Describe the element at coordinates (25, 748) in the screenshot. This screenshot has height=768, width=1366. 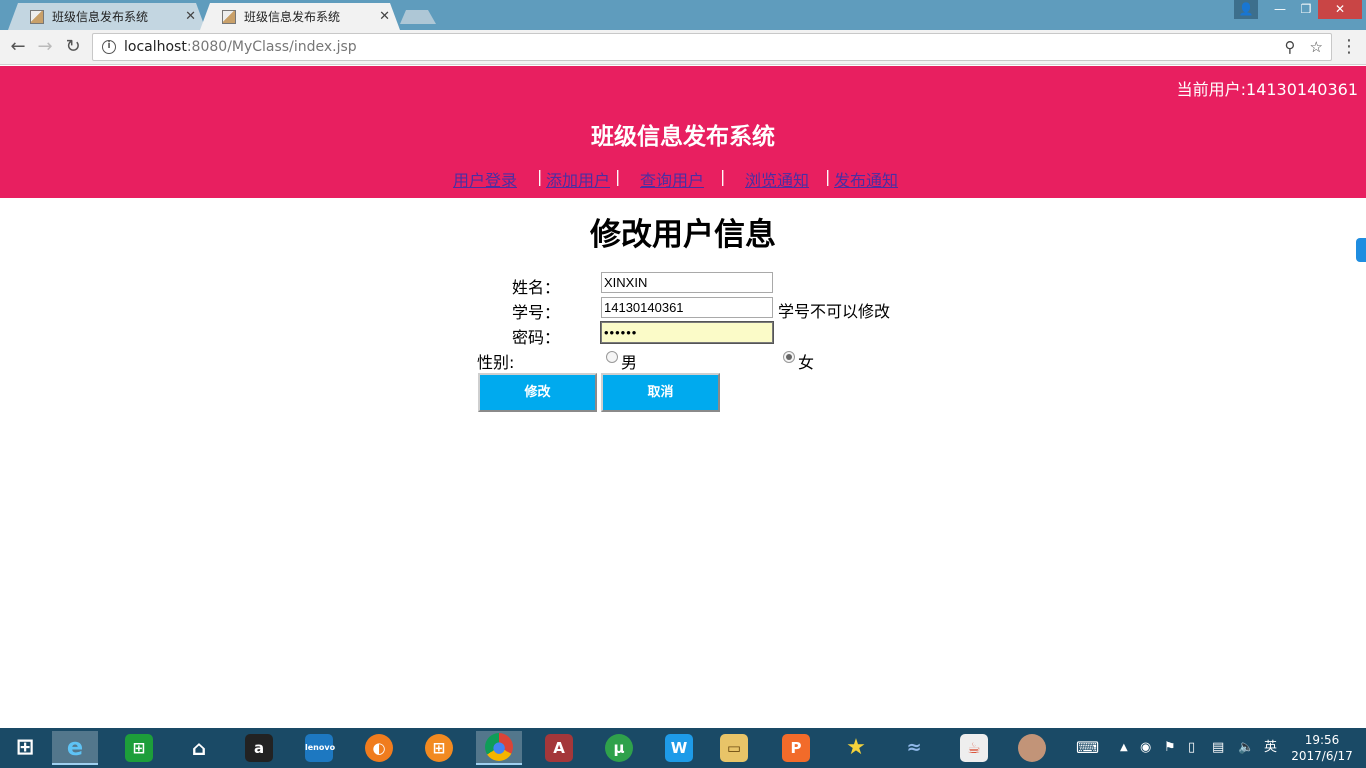
I see `windows-start-icon: ⊞` at that location.